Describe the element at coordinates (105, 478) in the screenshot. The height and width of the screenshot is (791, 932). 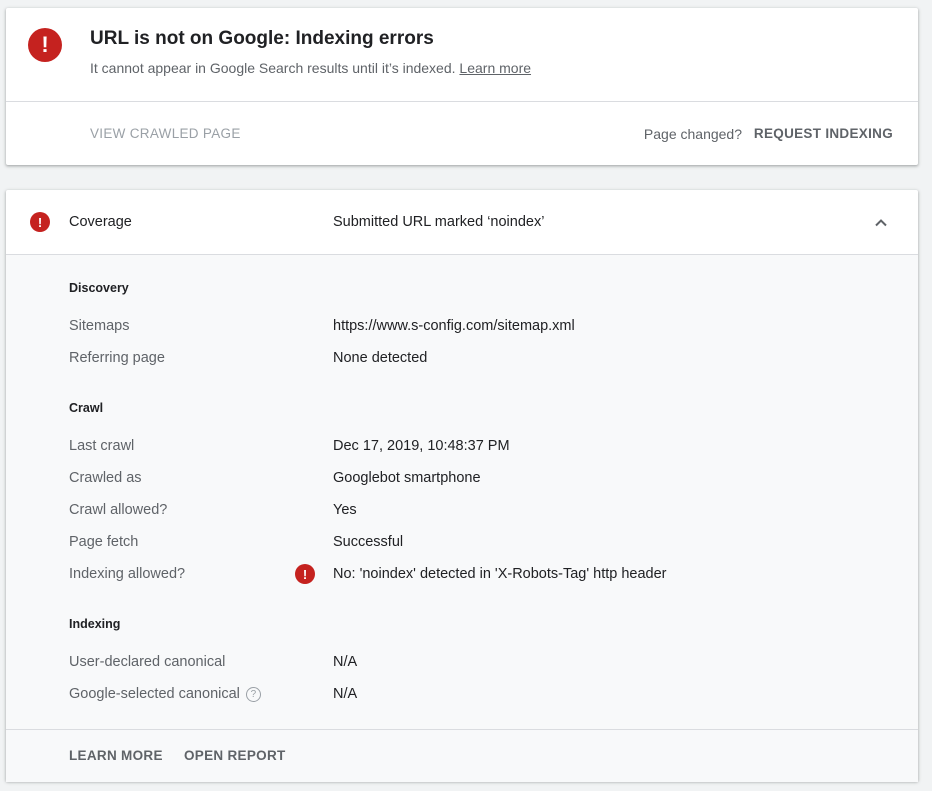
I see `crawled-as-label: Crawled as` at that location.